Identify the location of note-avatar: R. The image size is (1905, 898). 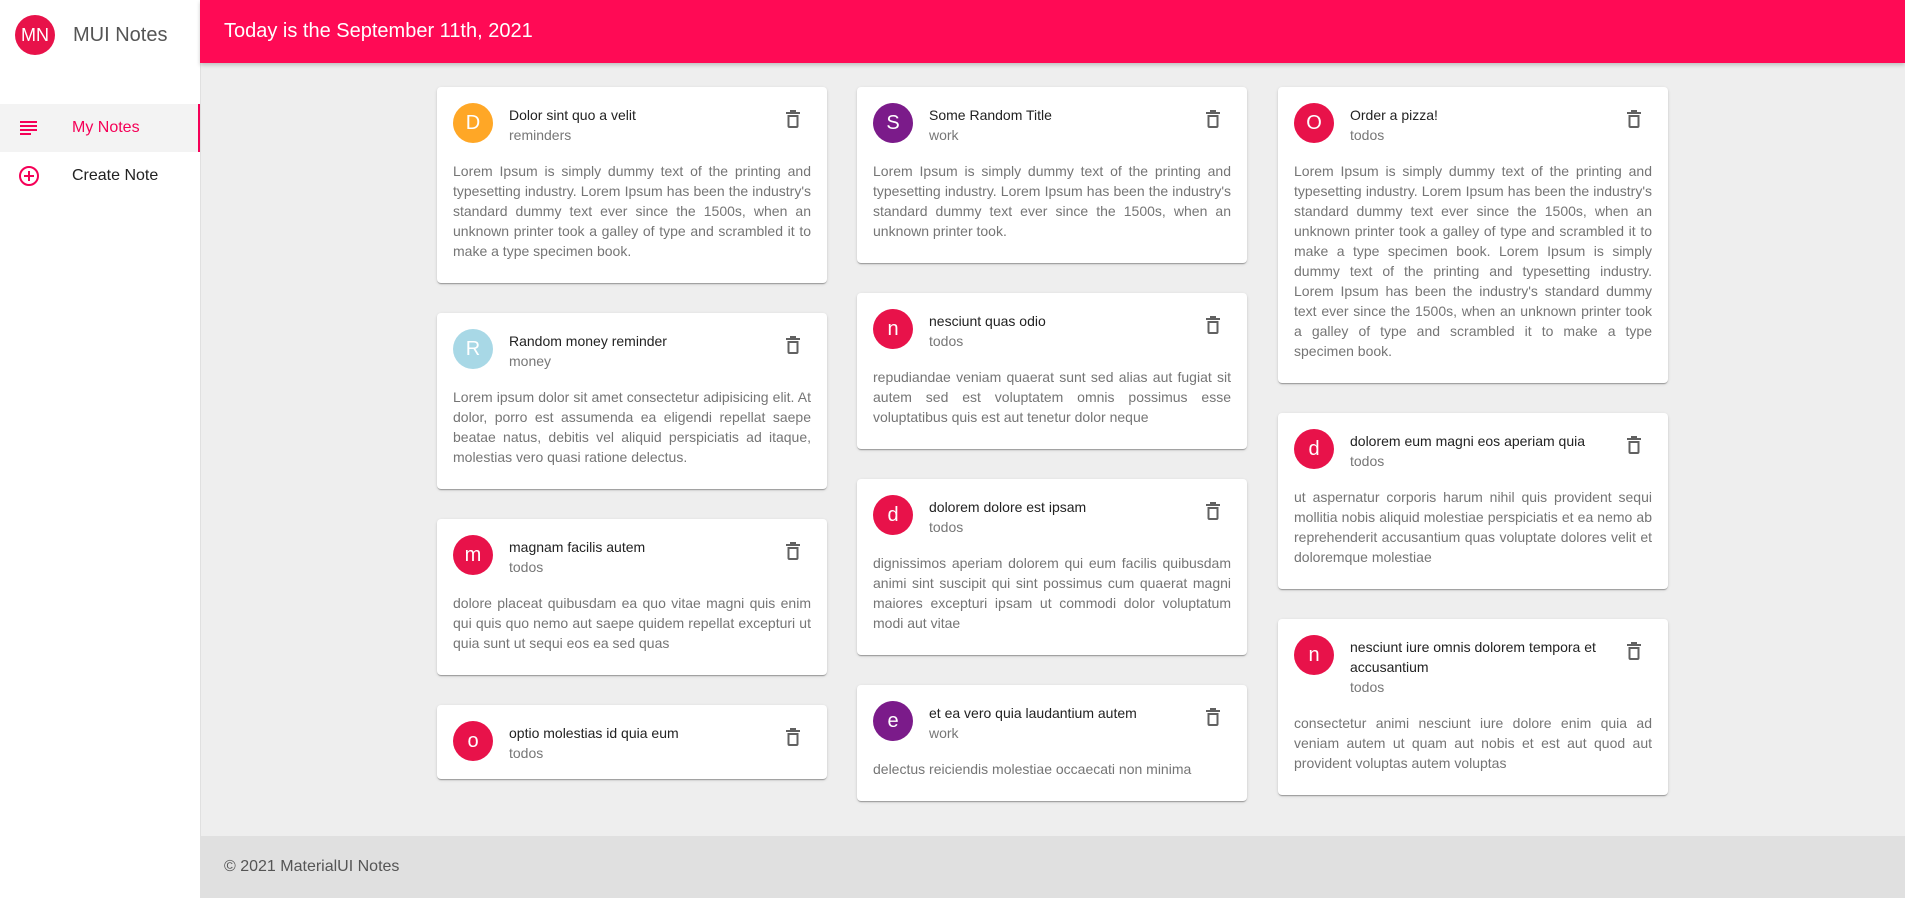
(473, 349).